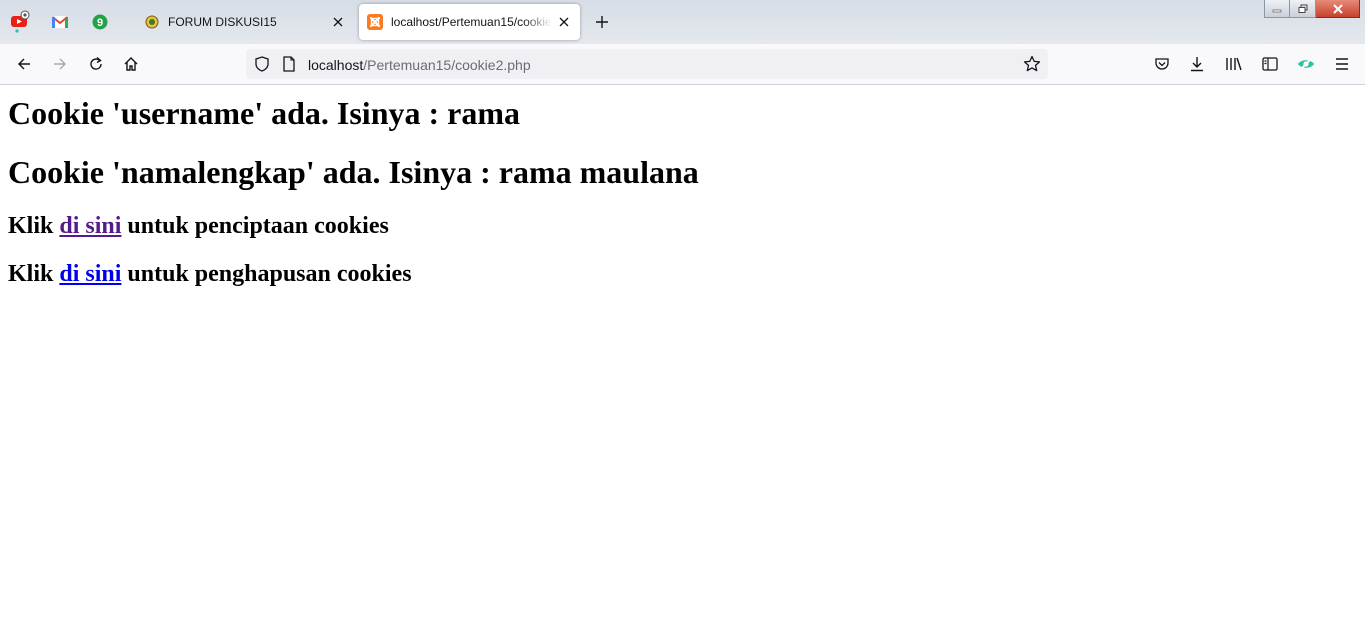  I want to click on restore-button, so click(1303, 9).